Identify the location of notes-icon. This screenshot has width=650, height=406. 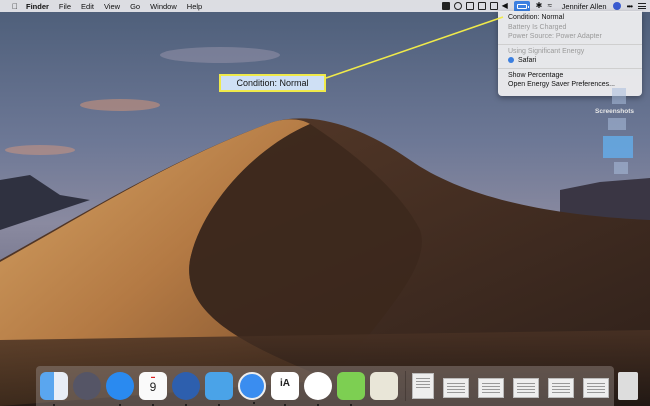
(384, 386).